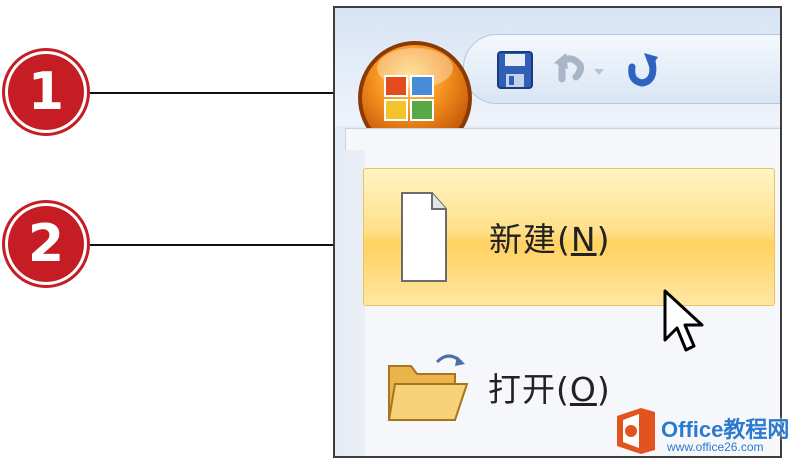  What do you see at coordinates (636, 431) in the screenshot?
I see `office-watermark-logo-icon` at bounding box center [636, 431].